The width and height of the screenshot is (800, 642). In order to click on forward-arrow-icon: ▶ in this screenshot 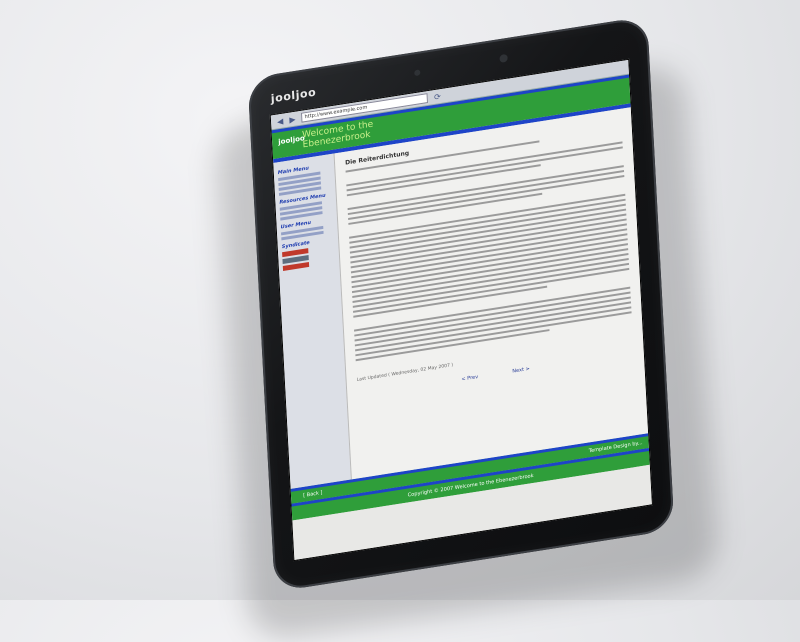, I will do `click(292, 119)`.